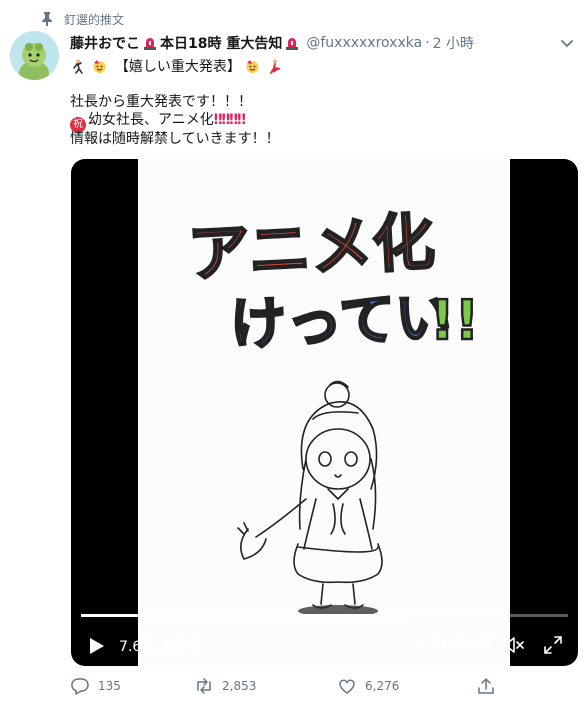 The image size is (587, 704). What do you see at coordinates (239, 686) in the screenshot?
I see `retweet-count: 2,853` at bounding box center [239, 686].